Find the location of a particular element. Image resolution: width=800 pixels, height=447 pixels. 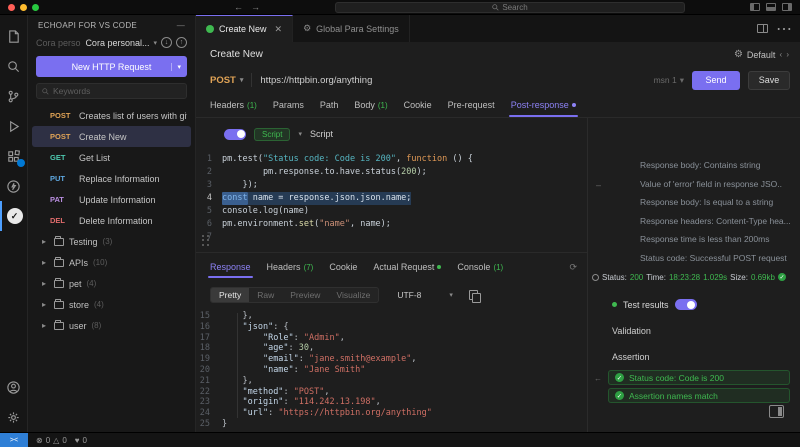

request-item: DEL Delete Information is located at coordinates (111, 220).